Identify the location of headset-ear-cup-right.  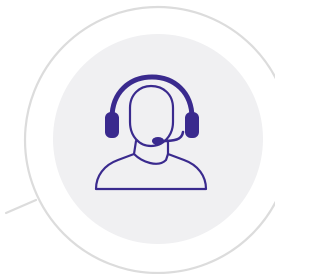
(192, 125).